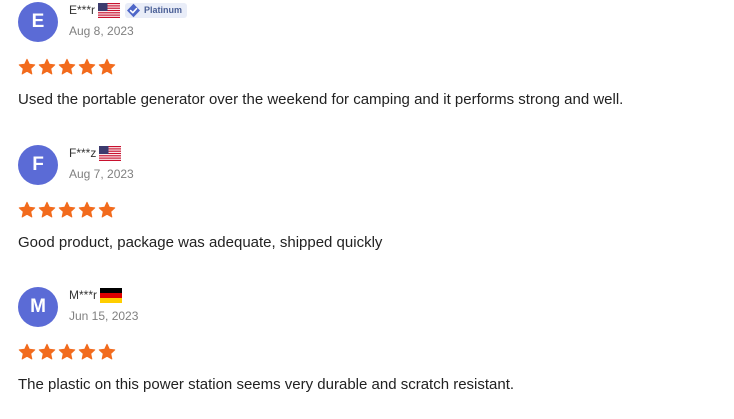 The height and width of the screenshot is (419, 734). What do you see at coordinates (133, 10) in the screenshot?
I see `diamond-check-icon` at bounding box center [133, 10].